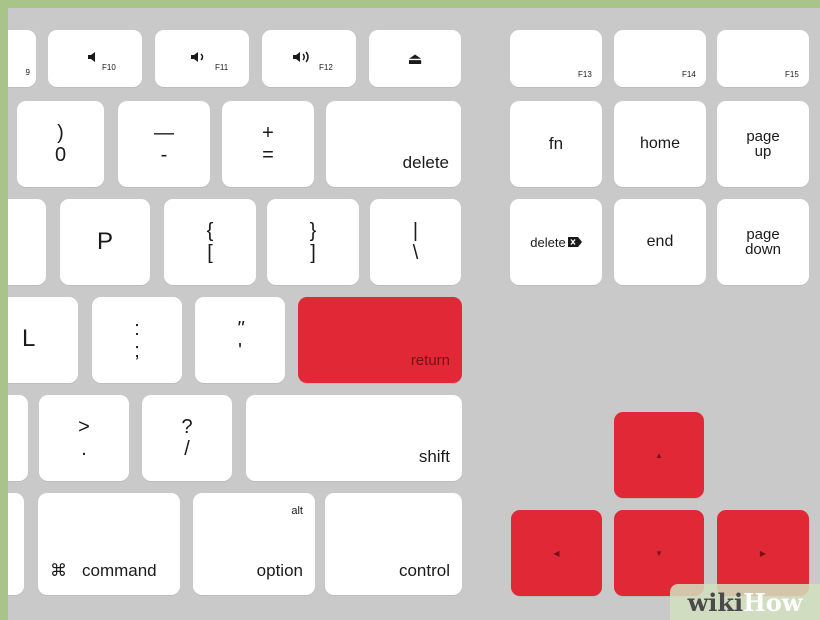 Image resolution: width=820 pixels, height=620 pixels. I want to click on key-home: home, so click(660, 144).